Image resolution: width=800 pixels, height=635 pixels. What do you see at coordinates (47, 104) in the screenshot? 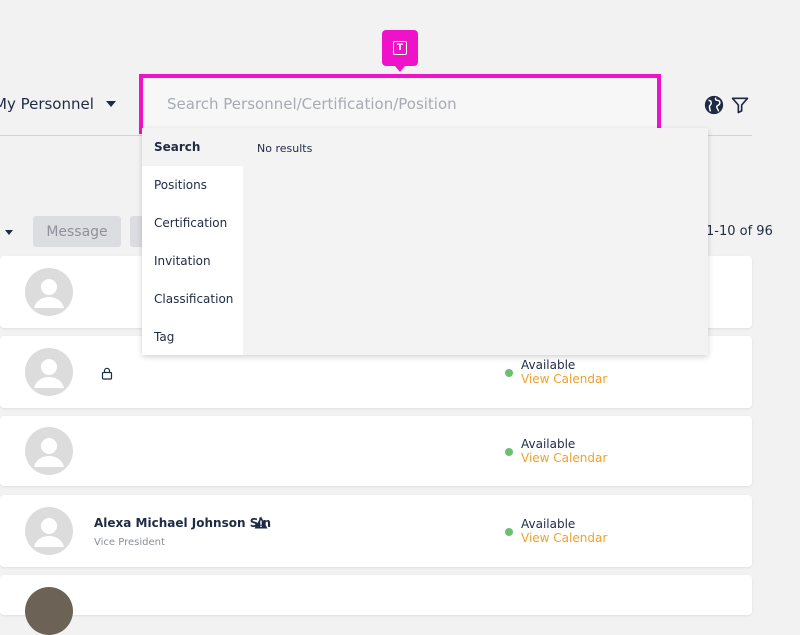
I see `scope-label: My Personnel` at bounding box center [47, 104].